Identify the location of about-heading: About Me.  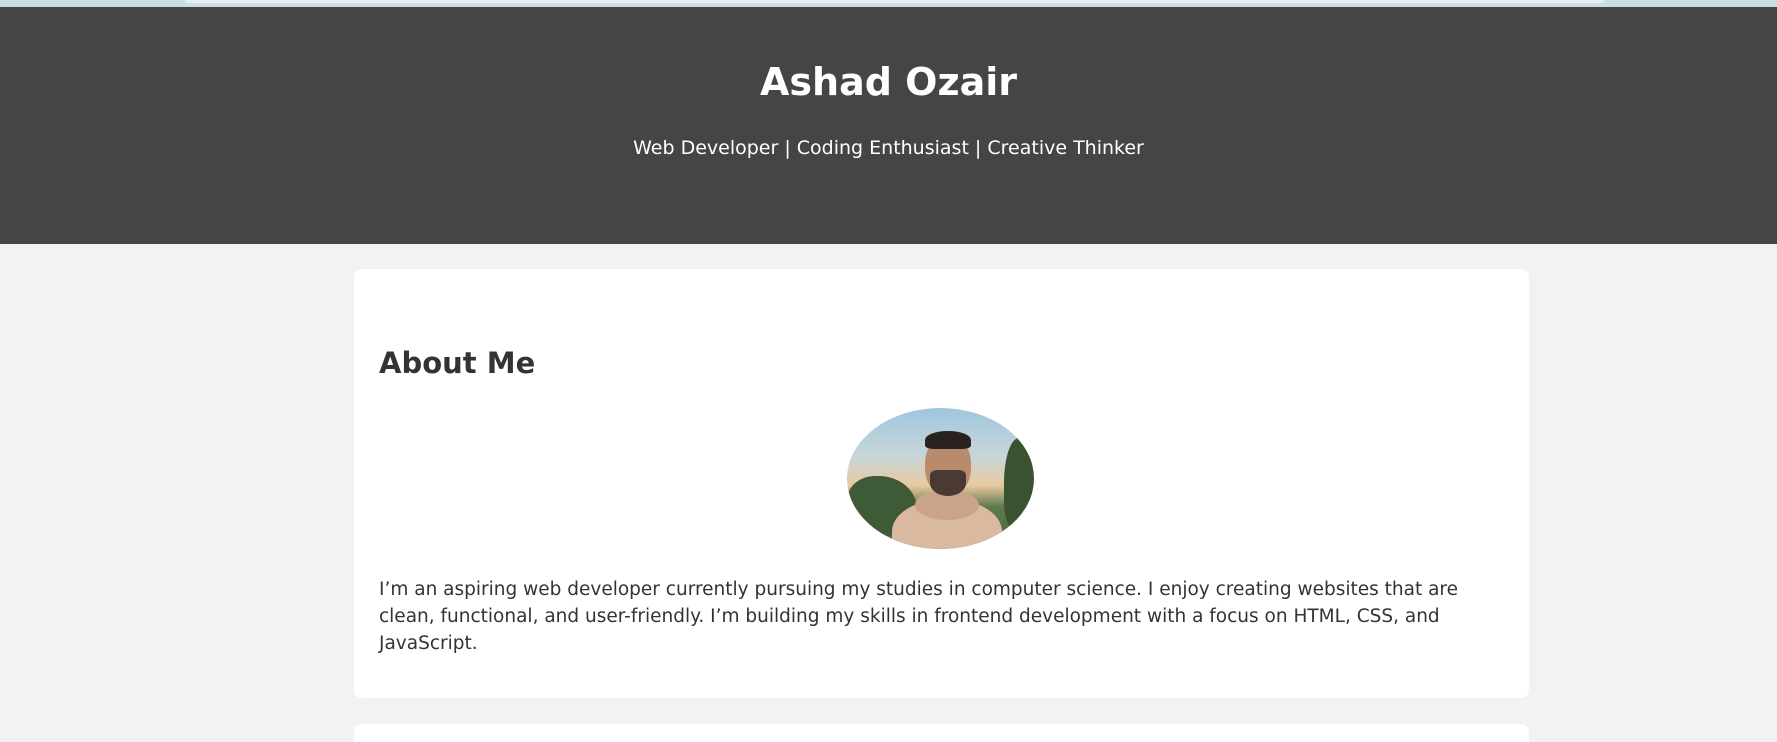
(457, 363).